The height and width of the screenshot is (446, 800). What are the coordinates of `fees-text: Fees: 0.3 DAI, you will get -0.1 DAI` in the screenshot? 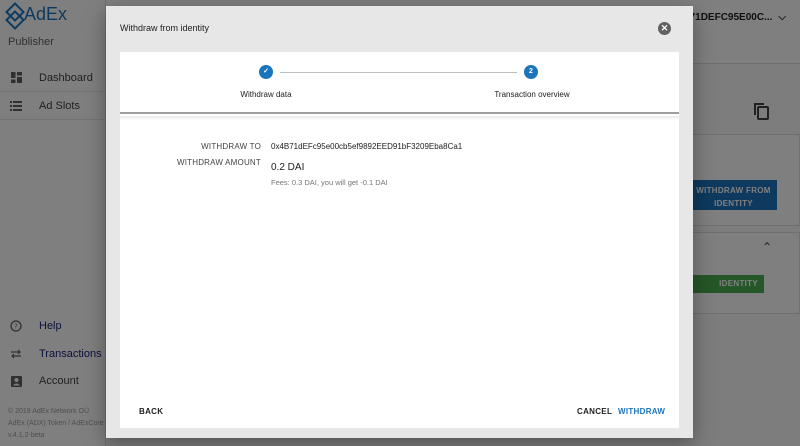 It's located at (329, 182).